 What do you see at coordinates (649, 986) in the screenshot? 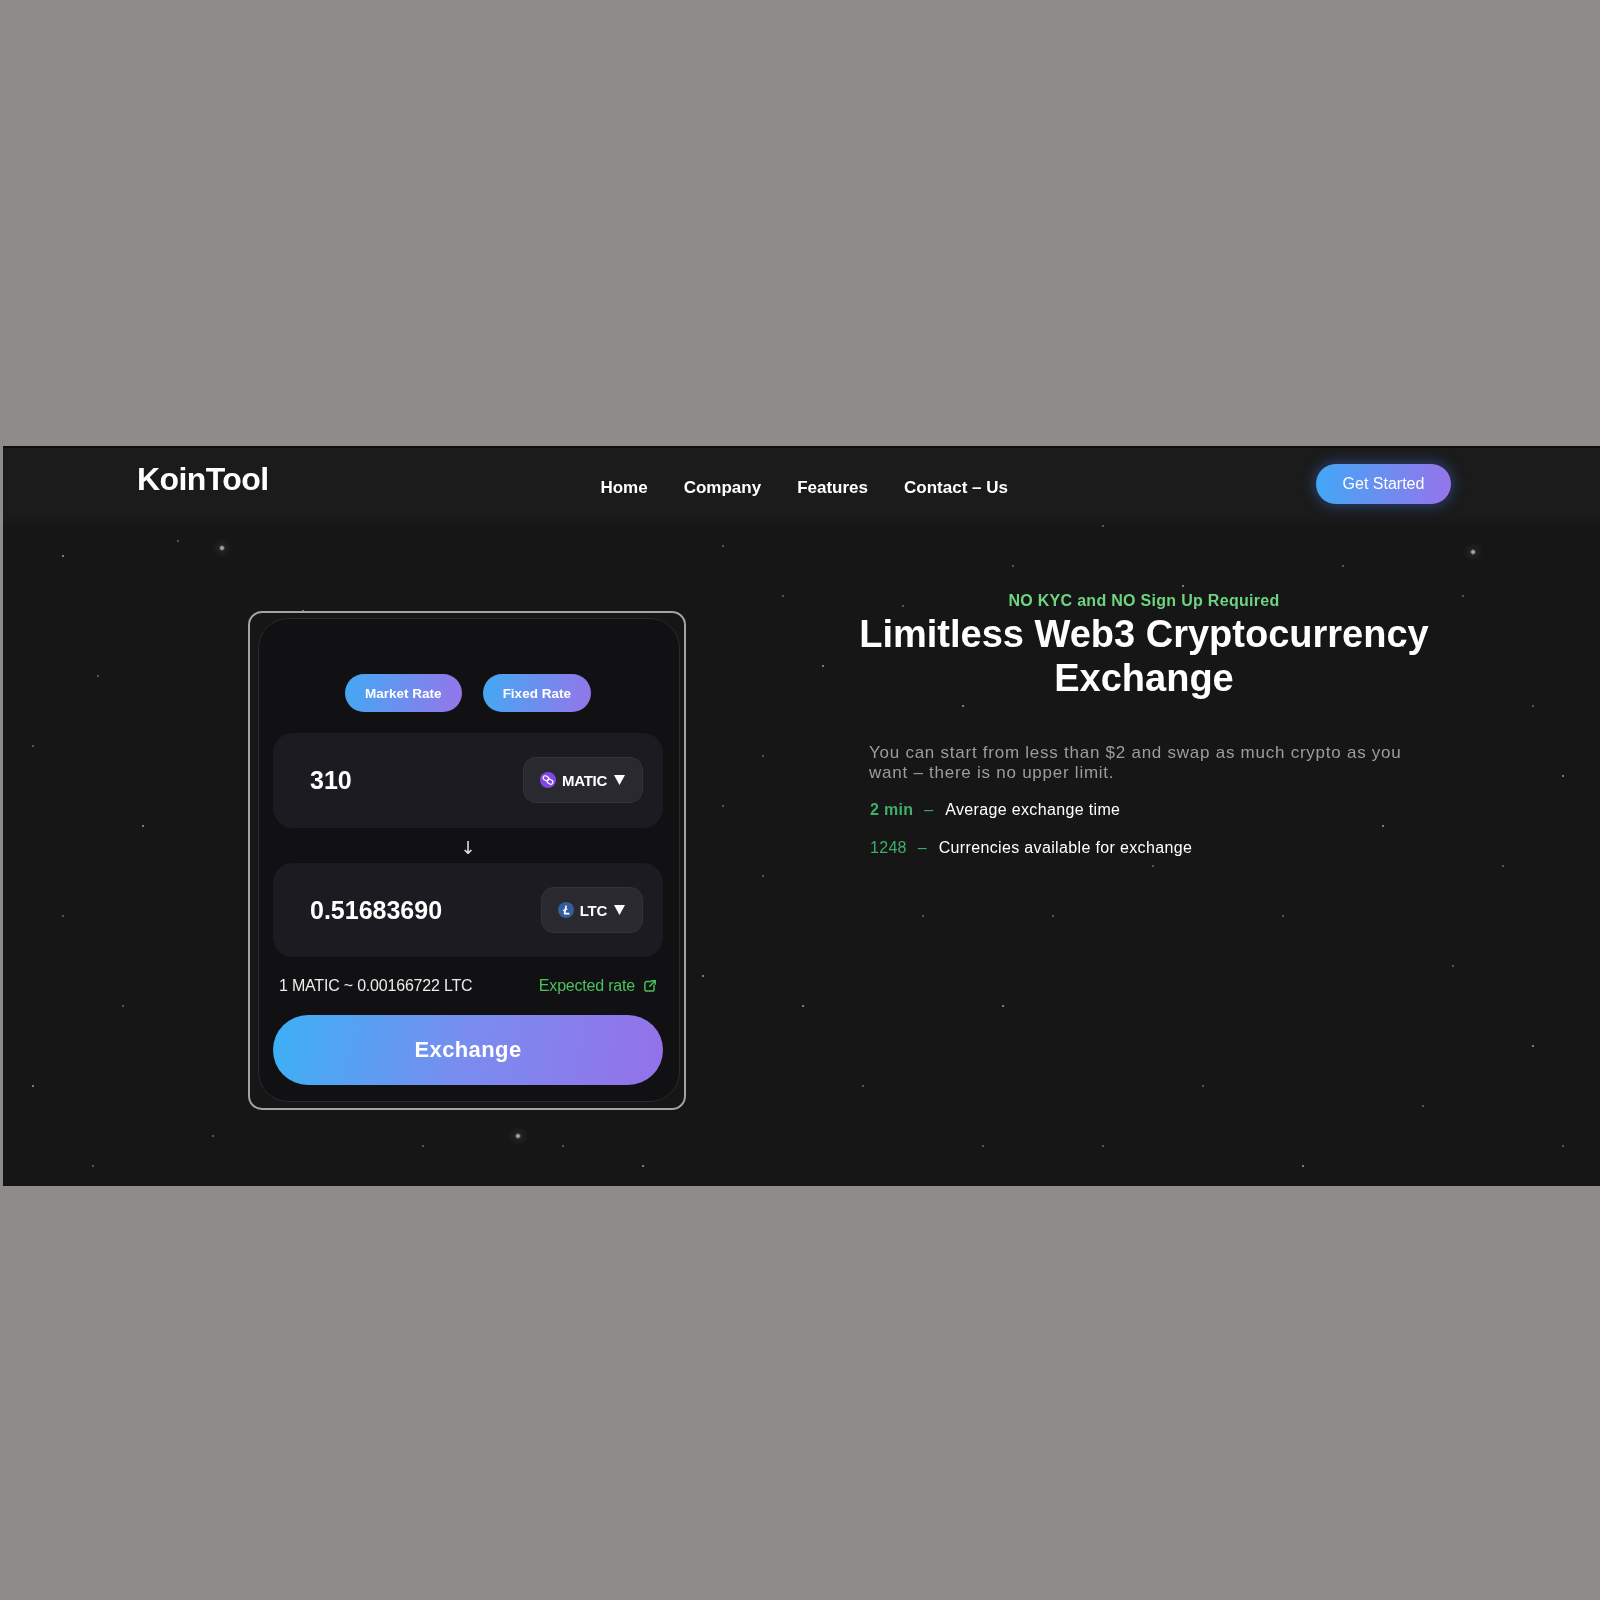
I see `external-link-icon` at bounding box center [649, 986].